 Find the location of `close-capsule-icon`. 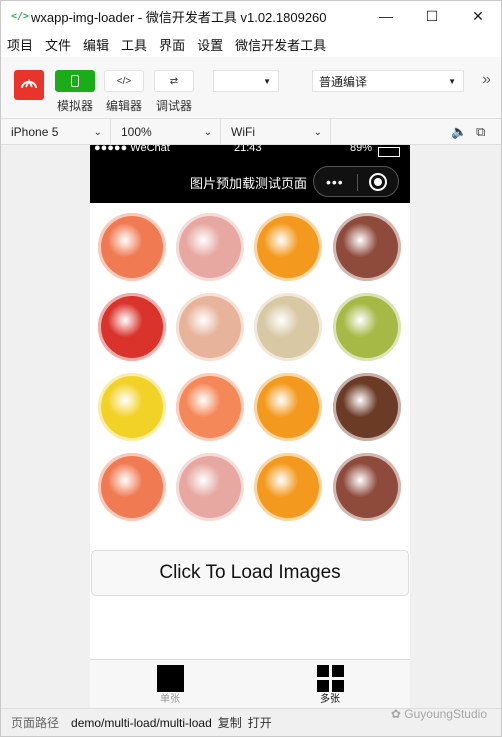

close-capsule-icon is located at coordinates (378, 182).